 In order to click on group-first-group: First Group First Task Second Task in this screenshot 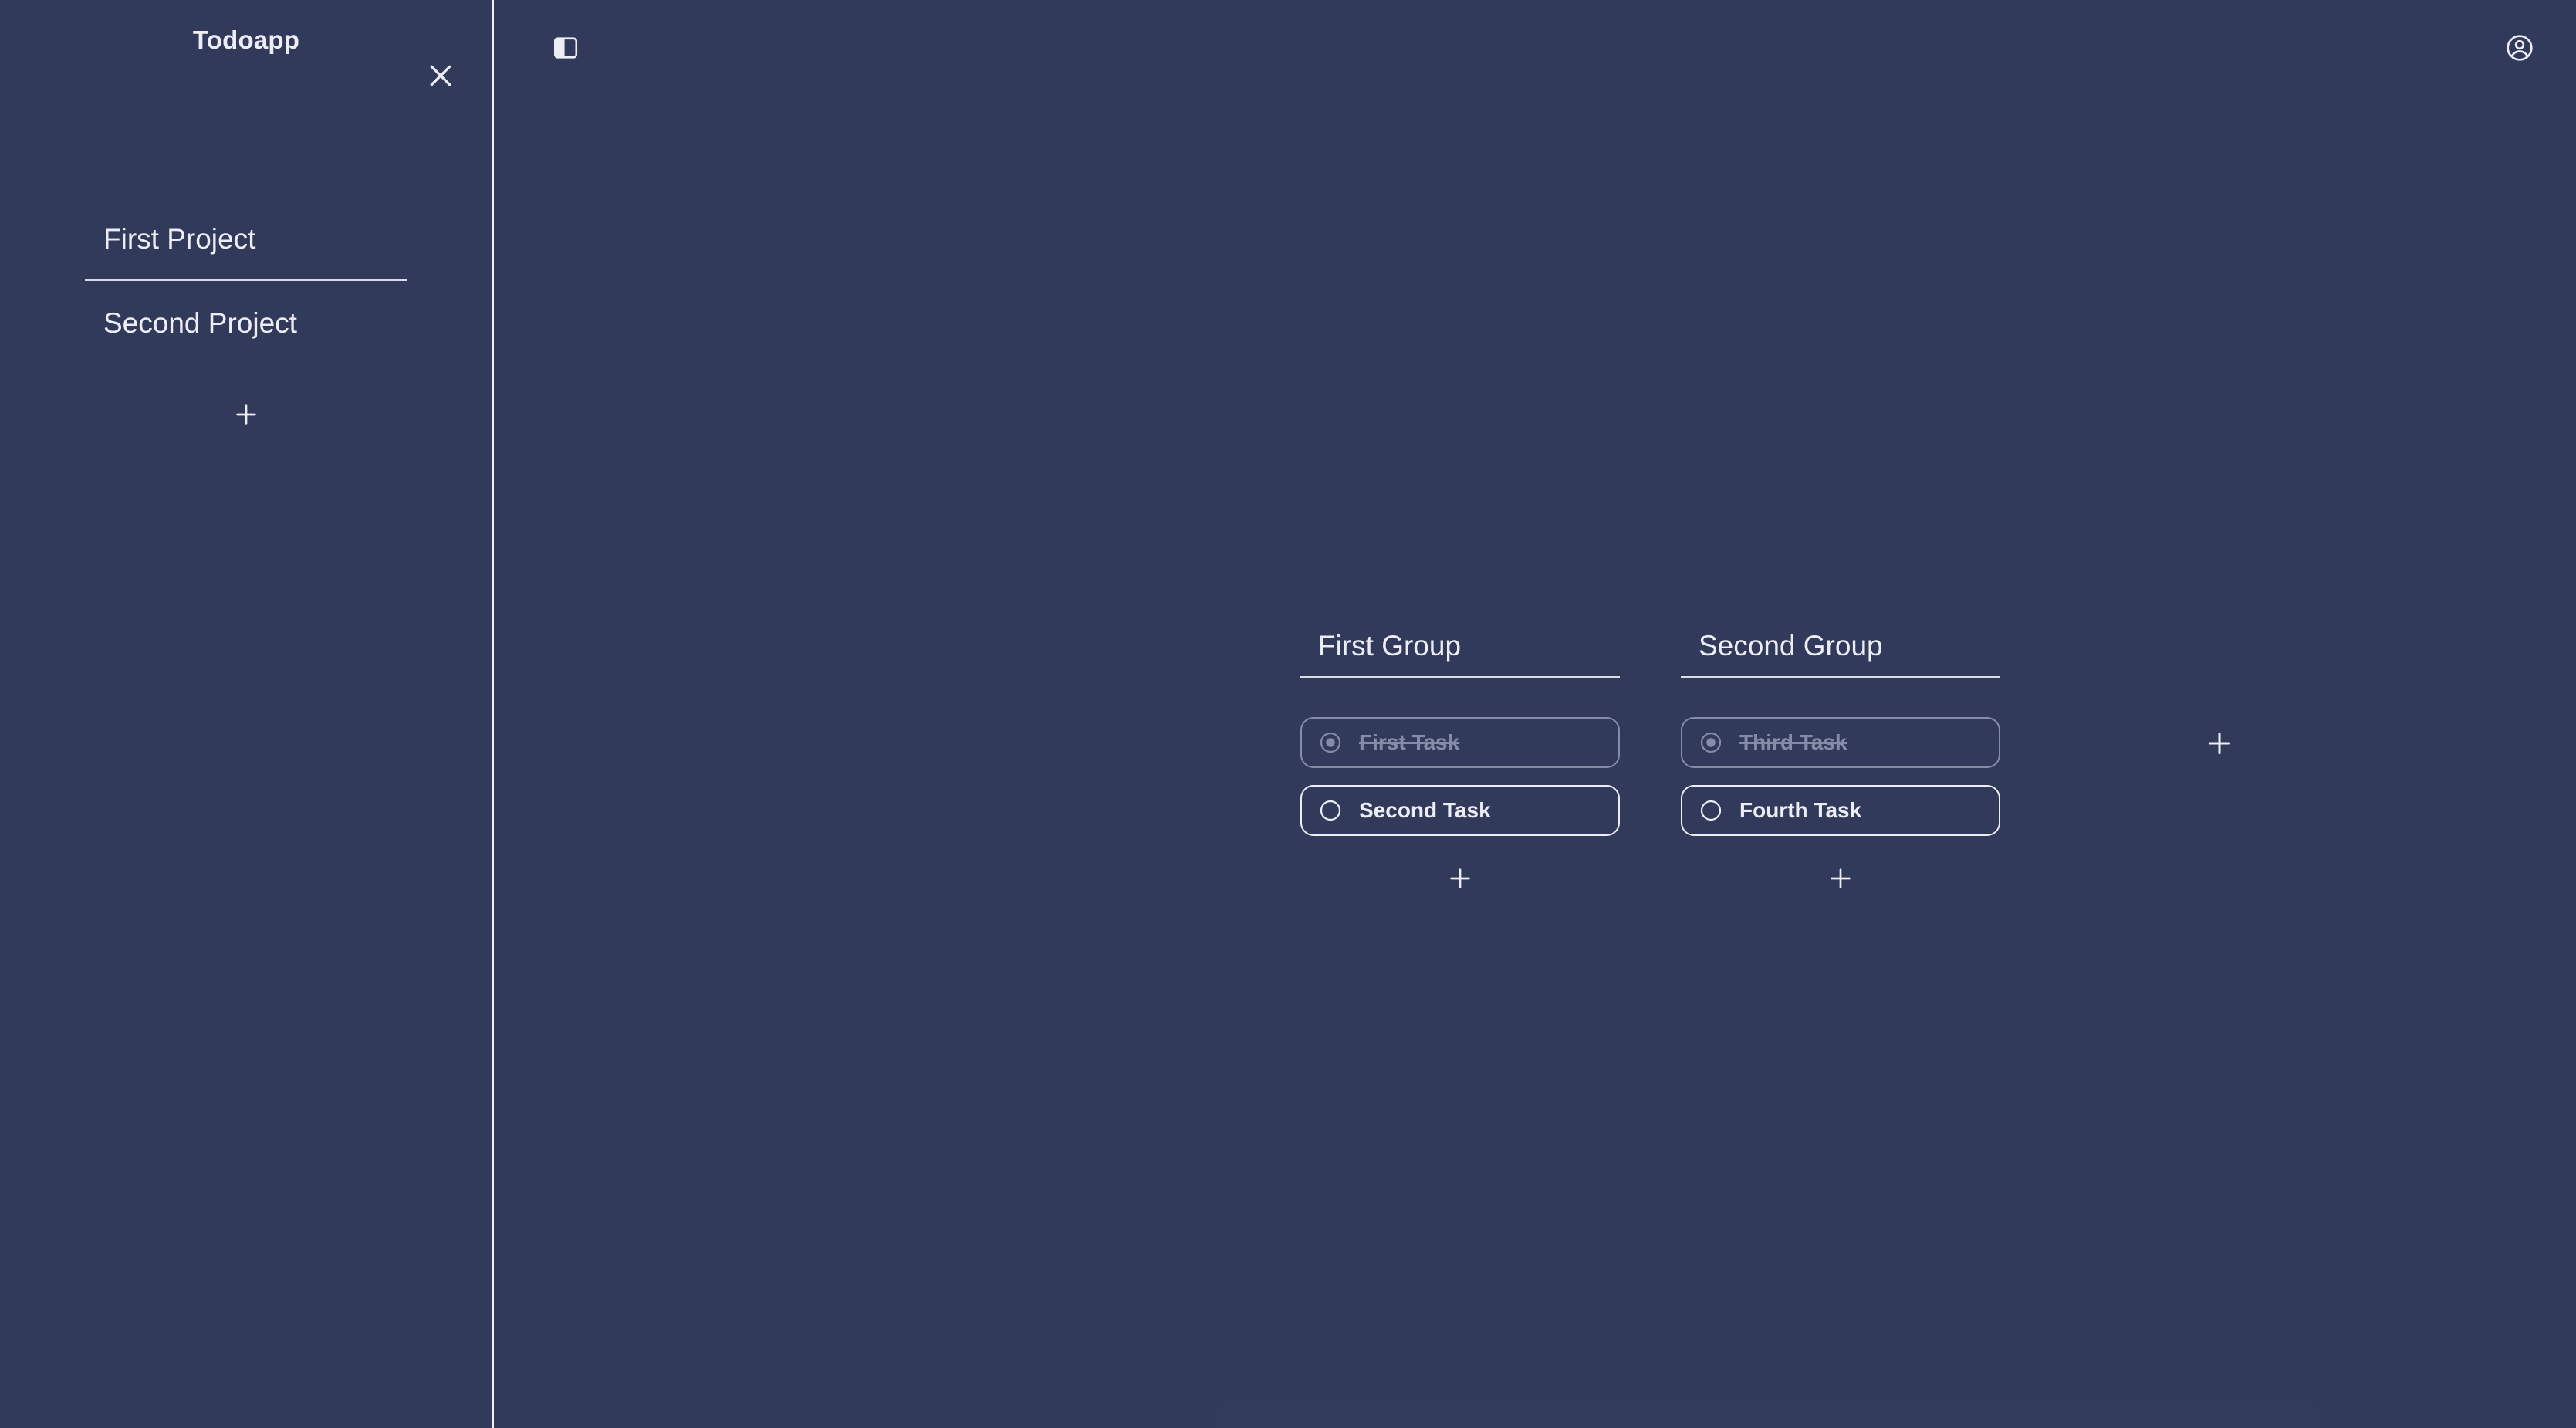, I will do `click(1460, 761)`.